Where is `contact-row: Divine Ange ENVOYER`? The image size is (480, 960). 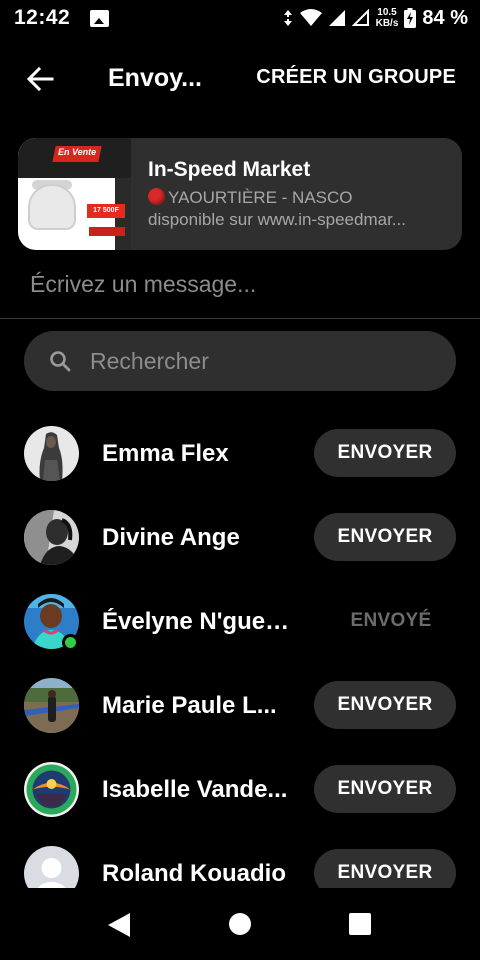
contact-row: Divine Ange ENVOYER is located at coordinates (240, 538).